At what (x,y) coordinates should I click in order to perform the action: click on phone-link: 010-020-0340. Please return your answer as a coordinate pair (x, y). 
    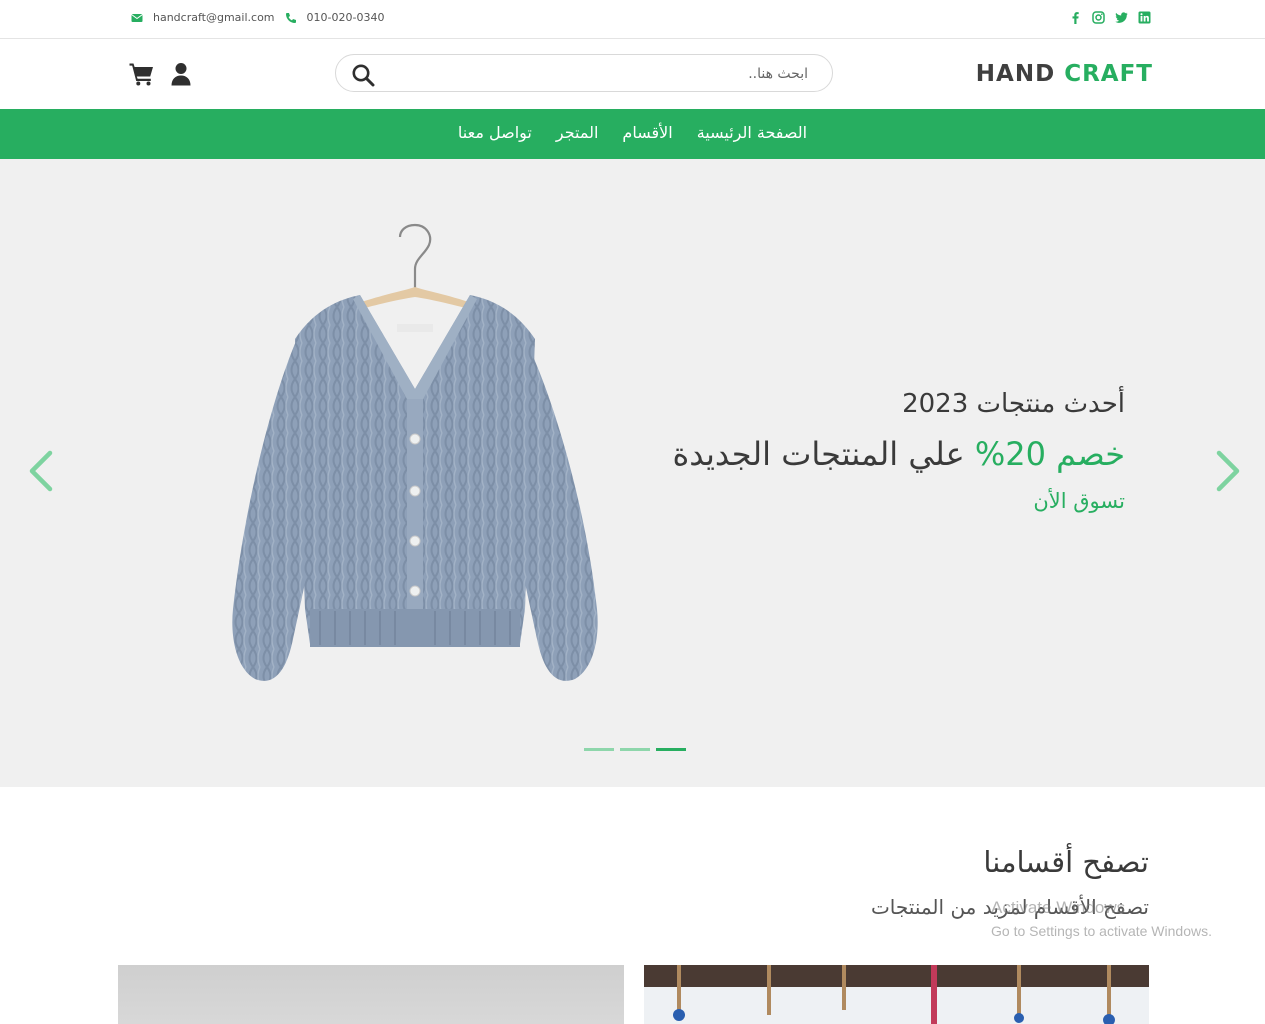
    Looking at the image, I should click on (346, 17).